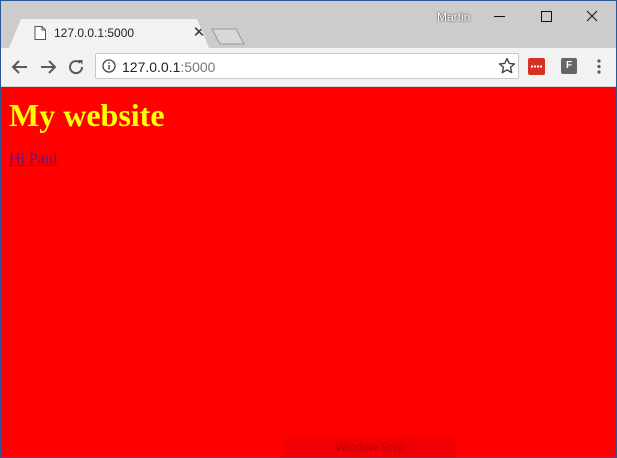  I want to click on url-host: 127.0.0.1, so click(151, 67).